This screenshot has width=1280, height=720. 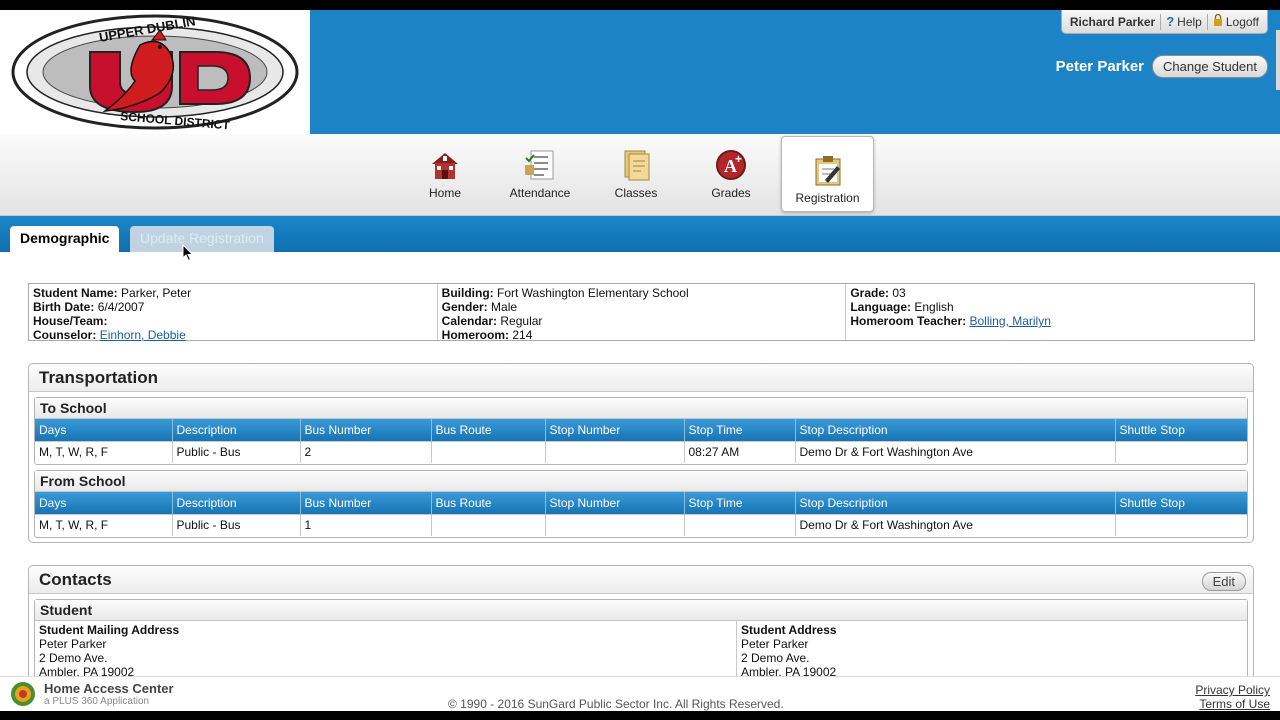 I want to click on building-label: Building:, so click(x=467, y=293).